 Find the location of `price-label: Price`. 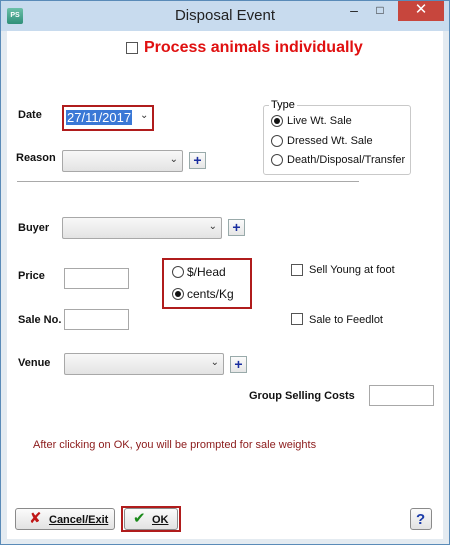

price-label: Price is located at coordinates (31, 276).